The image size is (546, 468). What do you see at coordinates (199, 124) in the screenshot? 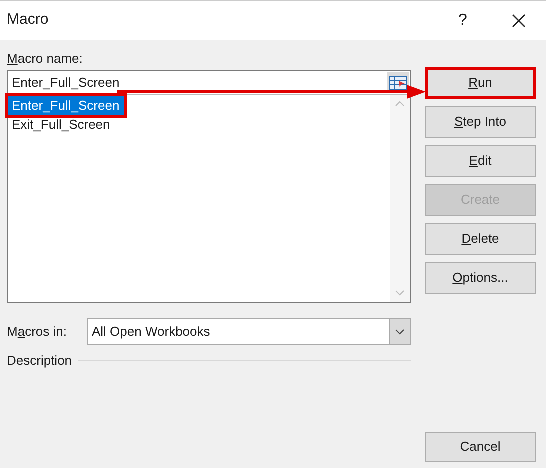
I see `macro-list-item: Exit_Full_Screen` at bounding box center [199, 124].